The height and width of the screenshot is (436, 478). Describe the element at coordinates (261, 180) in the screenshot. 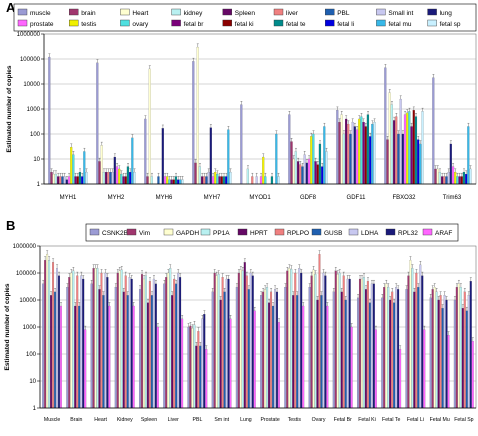

I see `bar-prostate` at that location.